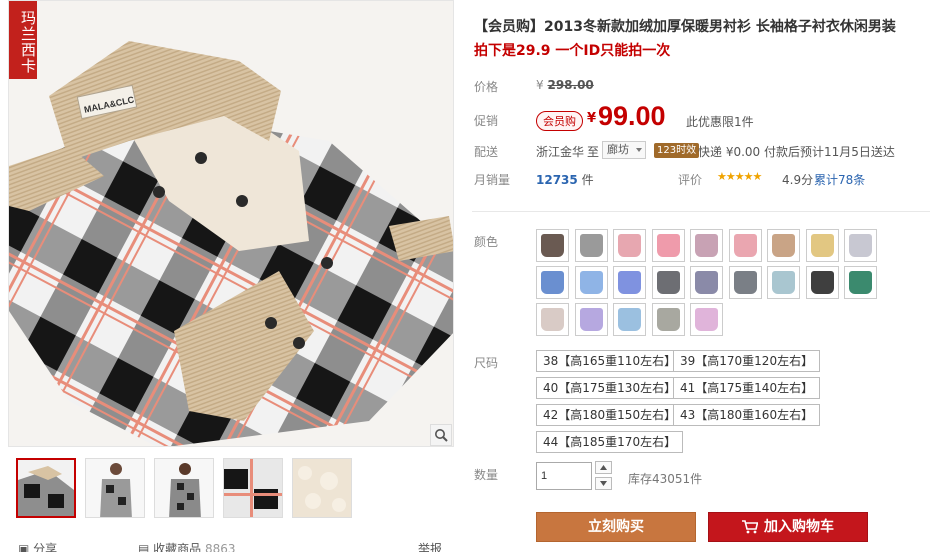 This screenshot has height=552, width=930. I want to click on chevron-down-icon, so click(639, 150).